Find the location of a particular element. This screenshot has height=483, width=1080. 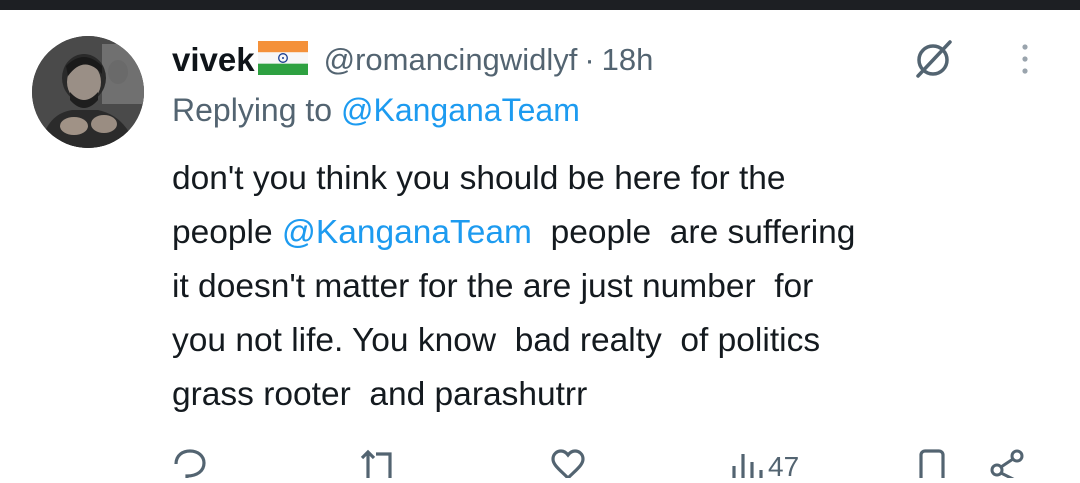

action-bar: 47 is located at coordinates (540, 461).